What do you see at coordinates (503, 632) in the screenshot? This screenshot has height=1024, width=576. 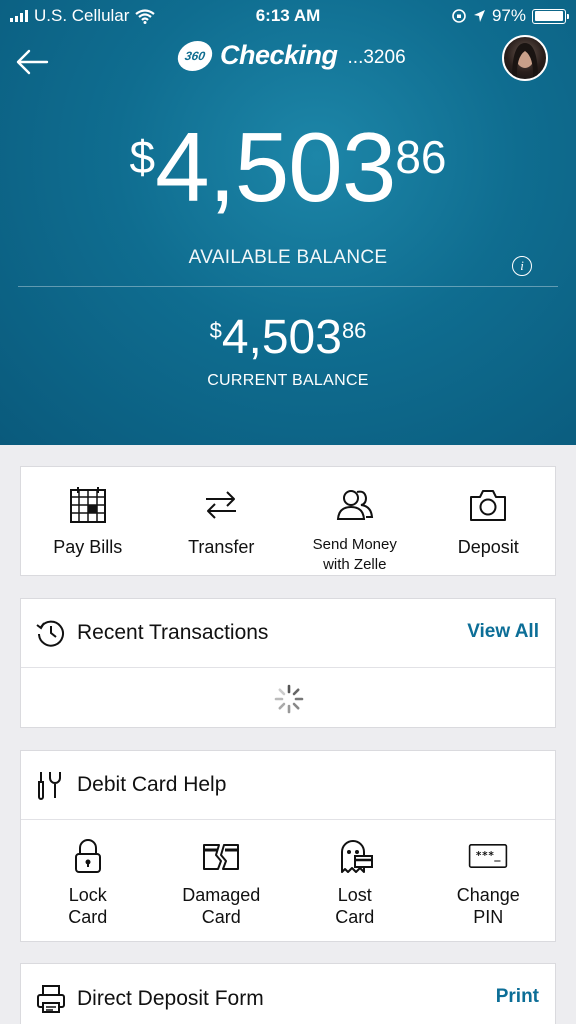 I see `view-all-link: View All` at bounding box center [503, 632].